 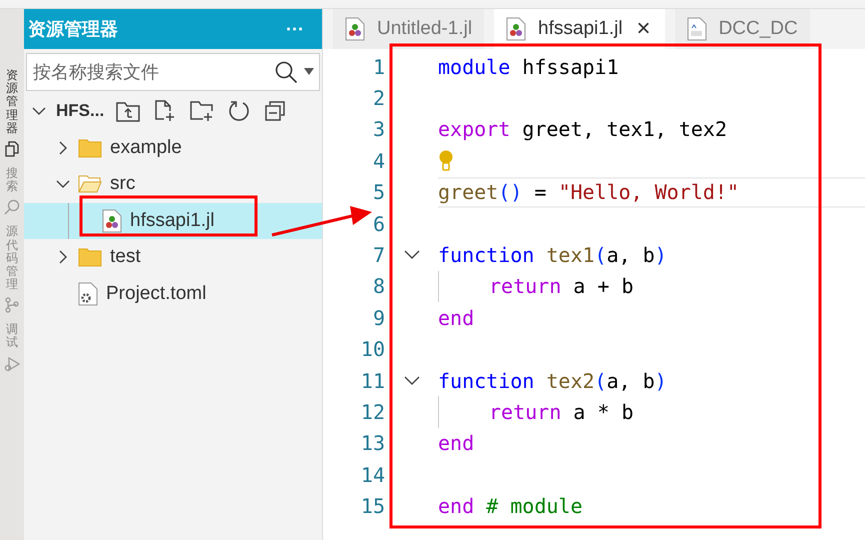 What do you see at coordinates (742, 29) in the screenshot?
I see `editor-tab: DCC_DC` at bounding box center [742, 29].